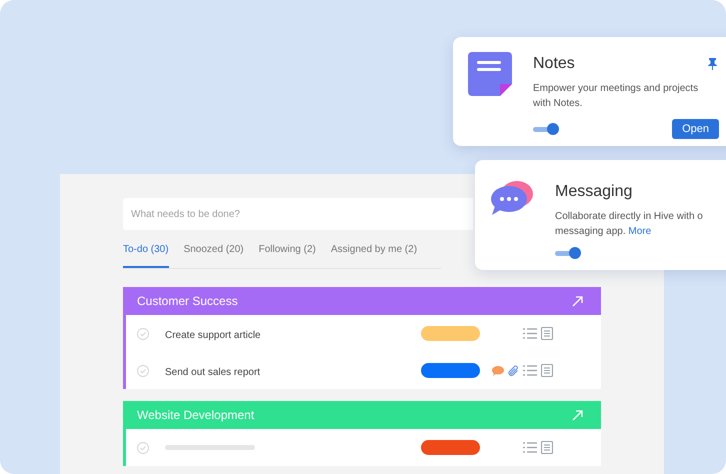 This screenshot has width=726, height=474. Describe the element at coordinates (512, 198) in the screenshot. I see `chat-bubbles-icon` at that location.